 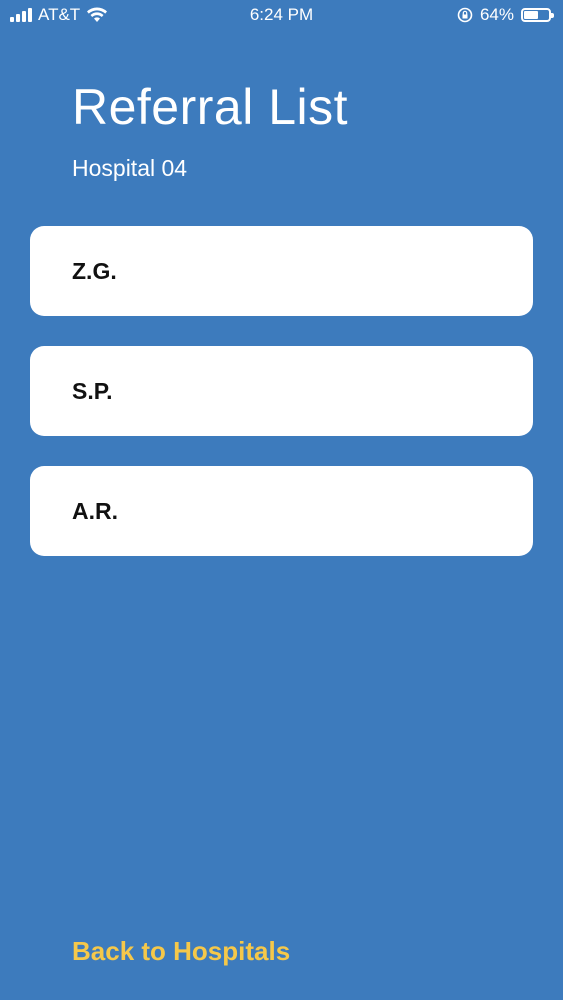 What do you see at coordinates (94, 270) in the screenshot?
I see `referral-initials: Z.G.` at bounding box center [94, 270].